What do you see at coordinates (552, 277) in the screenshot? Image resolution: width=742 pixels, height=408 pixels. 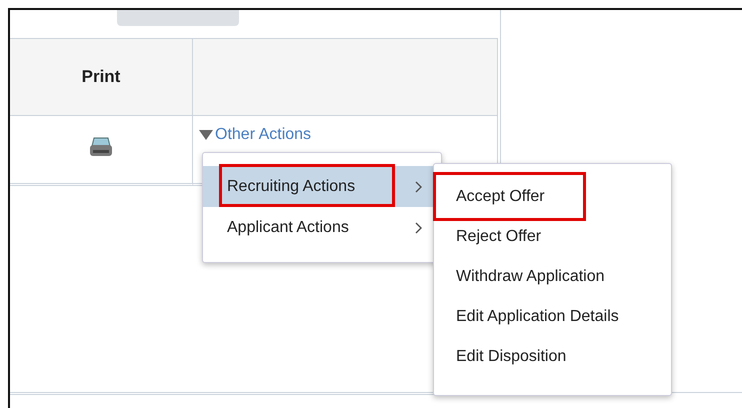 I see `submenu-item: Withdraw Application` at bounding box center [552, 277].